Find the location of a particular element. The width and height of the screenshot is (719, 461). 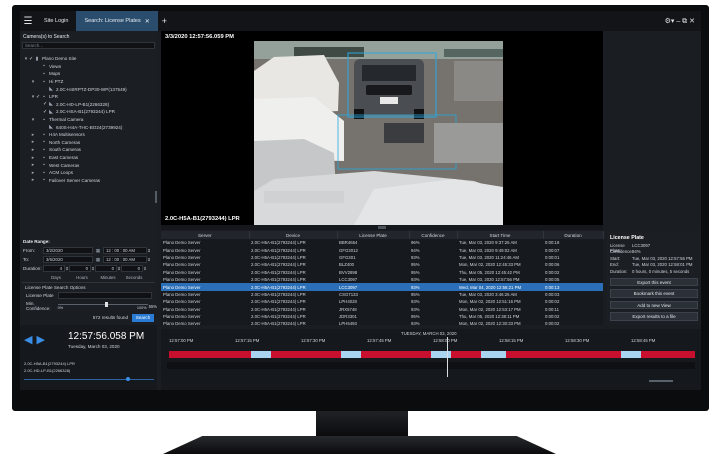

camera-tree-item: ▾ ▪ Thermal Camera is located at coordinates (88, 120).